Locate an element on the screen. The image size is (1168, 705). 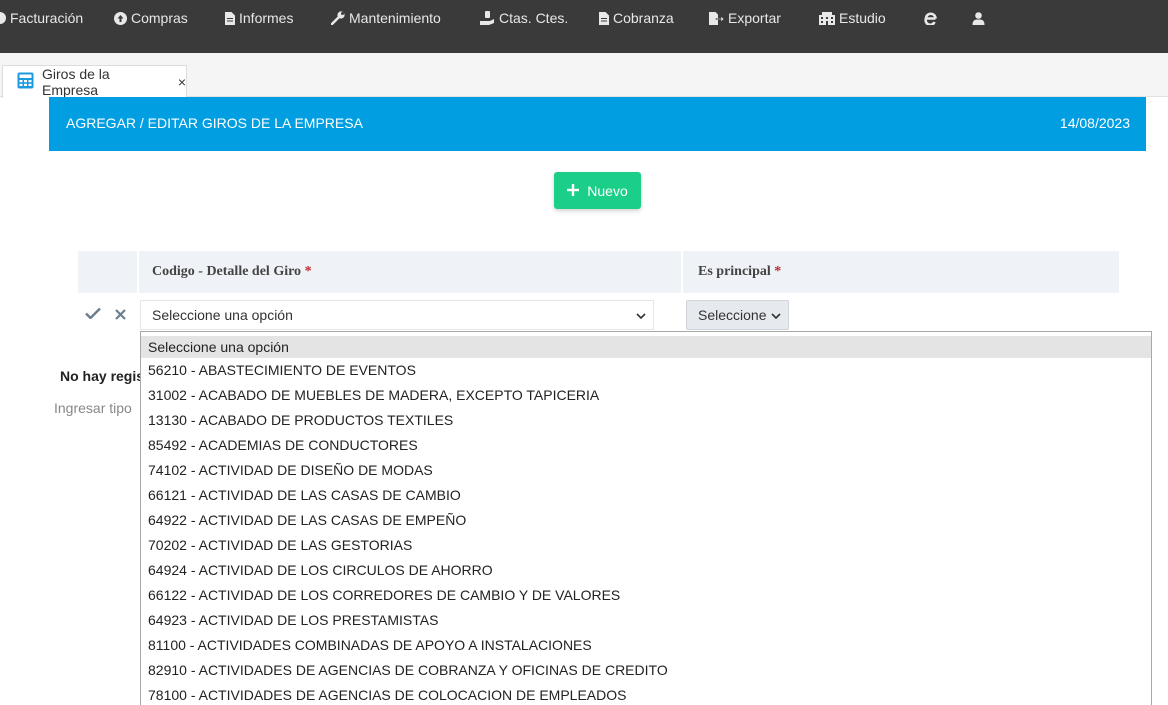
dropdown-option: Seleccione una opción is located at coordinates (646, 347).